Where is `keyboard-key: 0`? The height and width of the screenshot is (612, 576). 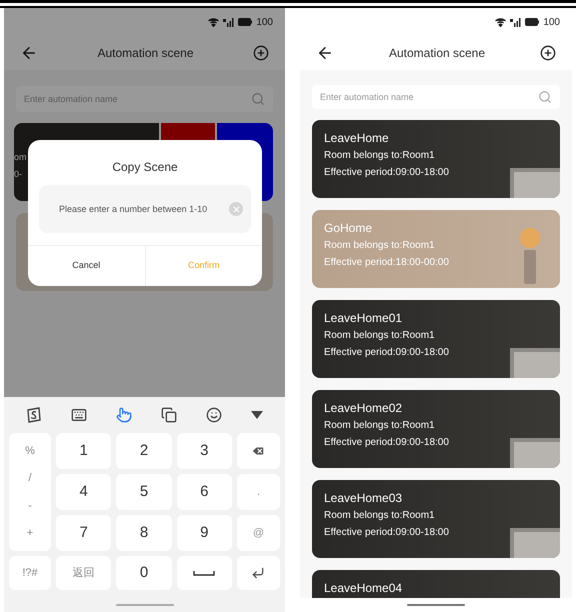 keyboard-key: 0 is located at coordinates (144, 573).